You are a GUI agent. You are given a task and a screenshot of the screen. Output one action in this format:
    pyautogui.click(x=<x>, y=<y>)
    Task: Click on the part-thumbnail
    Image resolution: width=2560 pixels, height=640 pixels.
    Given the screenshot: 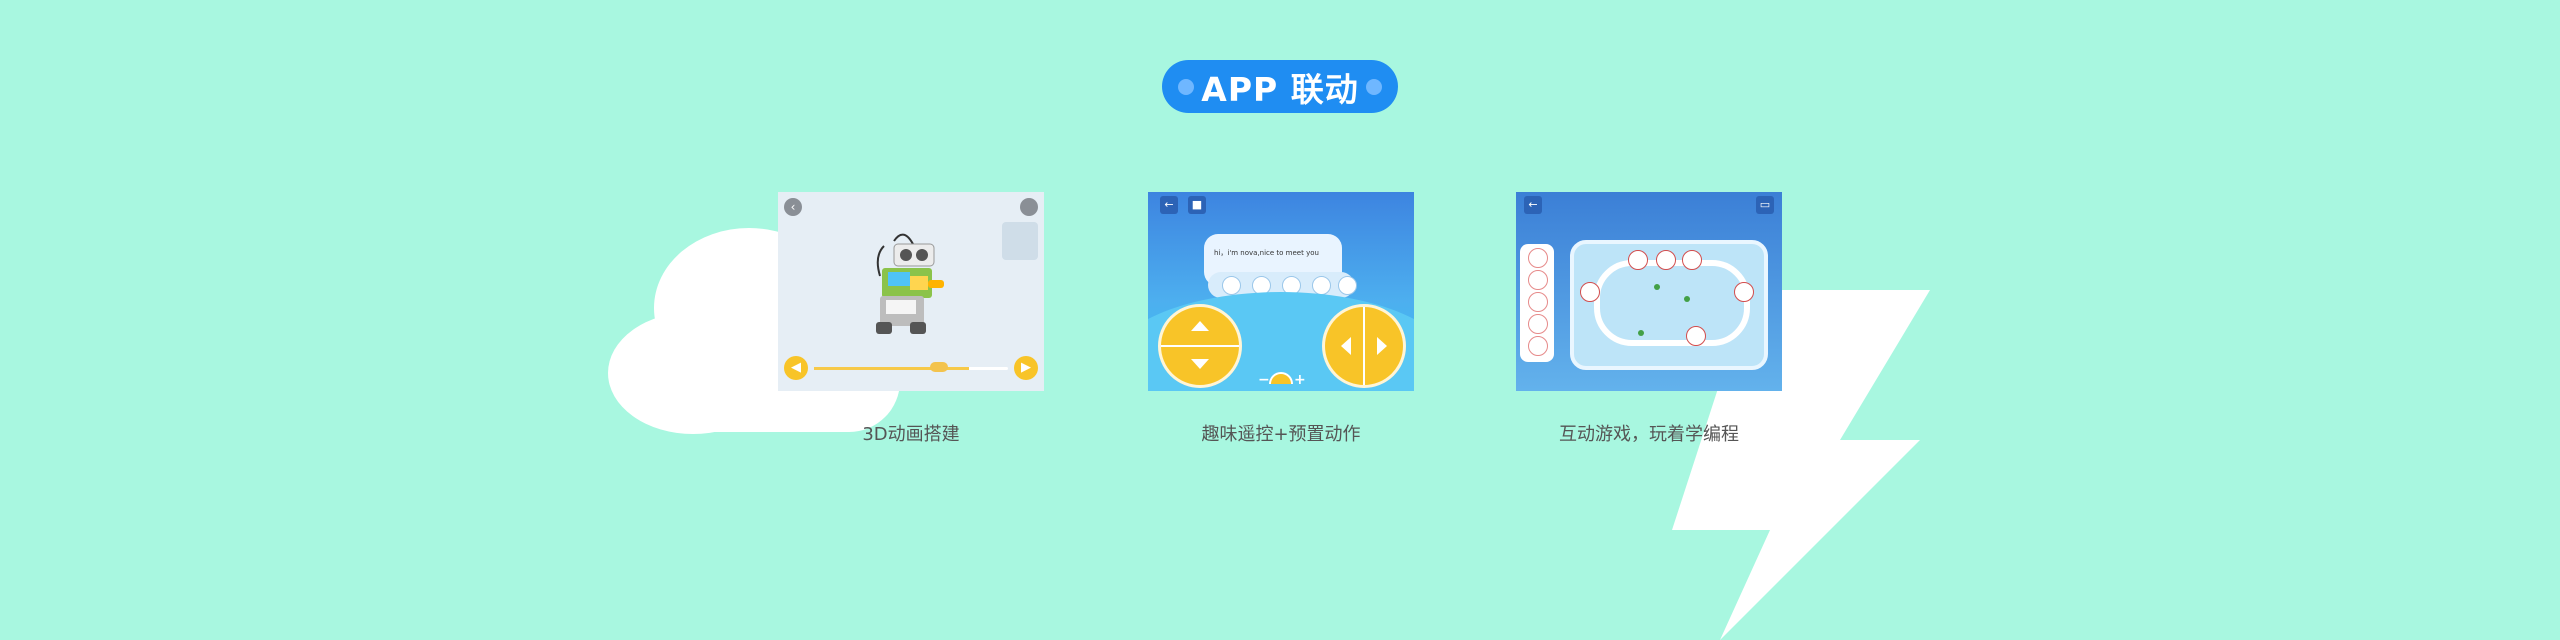 What is the action you would take?
    pyautogui.click(x=1020, y=241)
    